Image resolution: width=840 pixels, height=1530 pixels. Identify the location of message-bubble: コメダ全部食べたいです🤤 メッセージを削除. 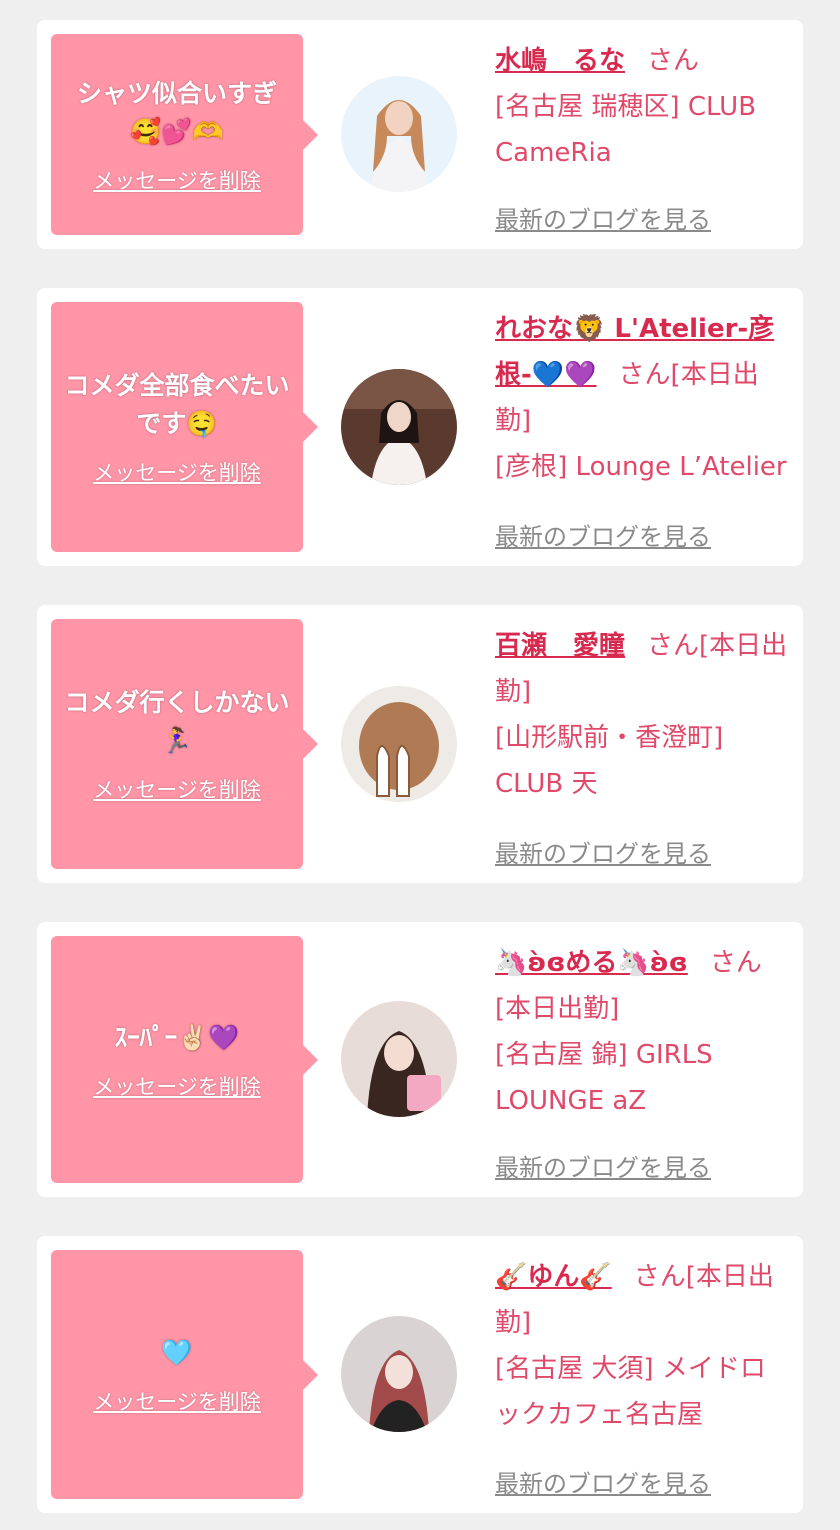
(184, 427).